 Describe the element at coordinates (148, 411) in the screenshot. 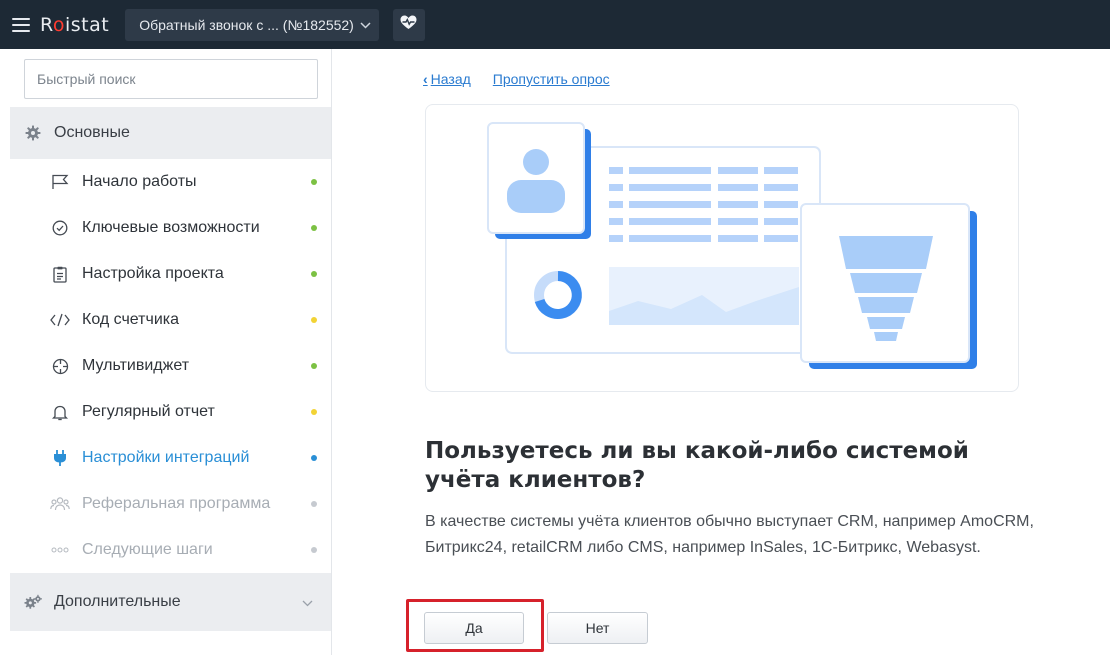

I see `sidebar-item-label: Регулярный отчет` at that location.